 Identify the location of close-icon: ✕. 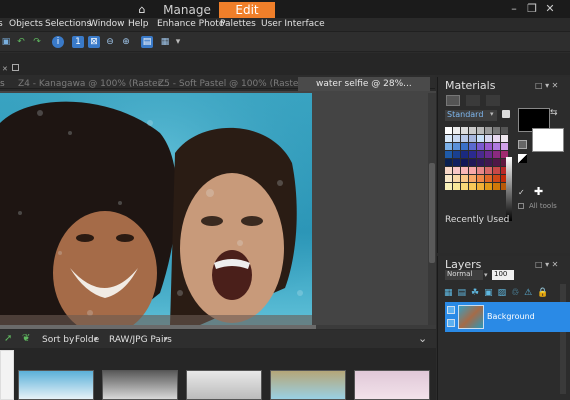
(550, 9).